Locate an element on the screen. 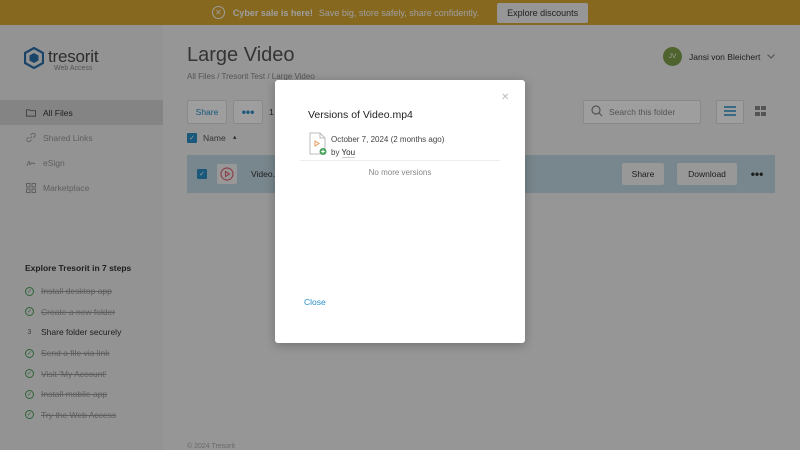  dialog-title: Versions of Video.mp4 is located at coordinates (360, 115).